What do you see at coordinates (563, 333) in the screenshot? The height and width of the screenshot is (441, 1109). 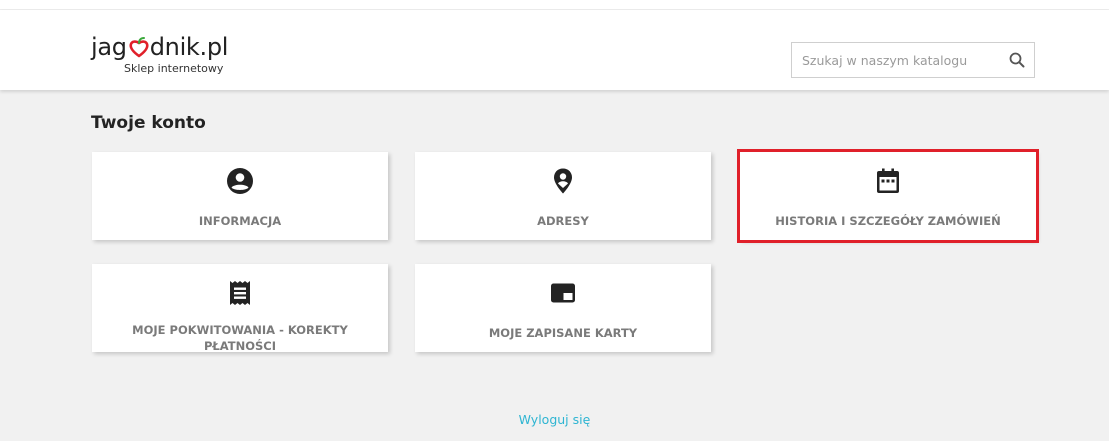 I see `card-label: Moje zapisane karty` at bounding box center [563, 333].